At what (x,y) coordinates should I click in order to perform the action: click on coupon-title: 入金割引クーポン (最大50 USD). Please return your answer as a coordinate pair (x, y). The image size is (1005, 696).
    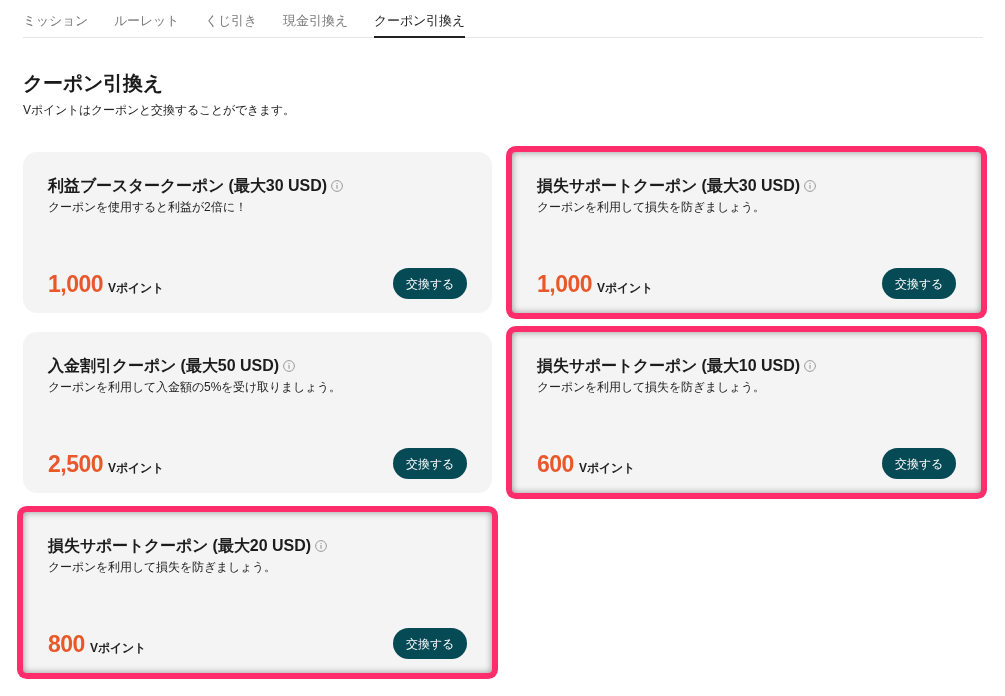
    Looking at the image, I should click on (164, 366).